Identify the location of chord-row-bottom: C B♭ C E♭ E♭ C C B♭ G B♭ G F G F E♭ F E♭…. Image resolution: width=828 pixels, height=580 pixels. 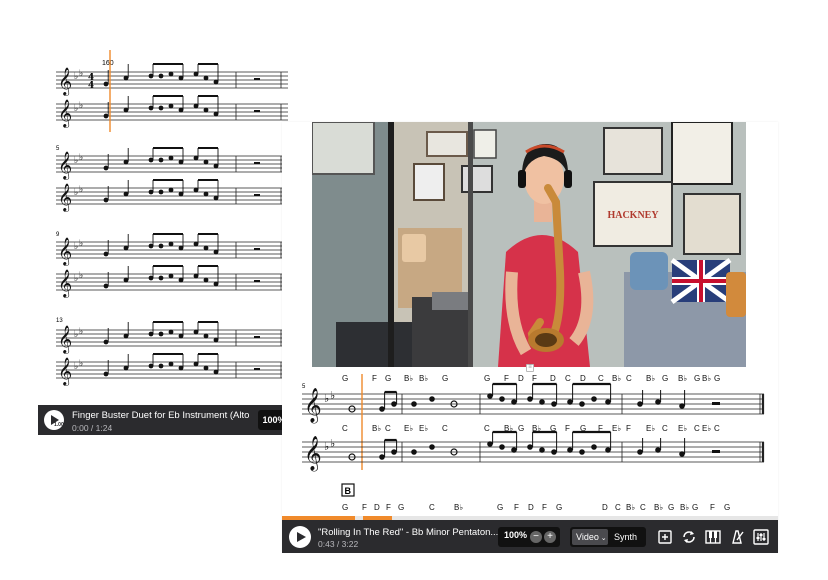
(531, 428).